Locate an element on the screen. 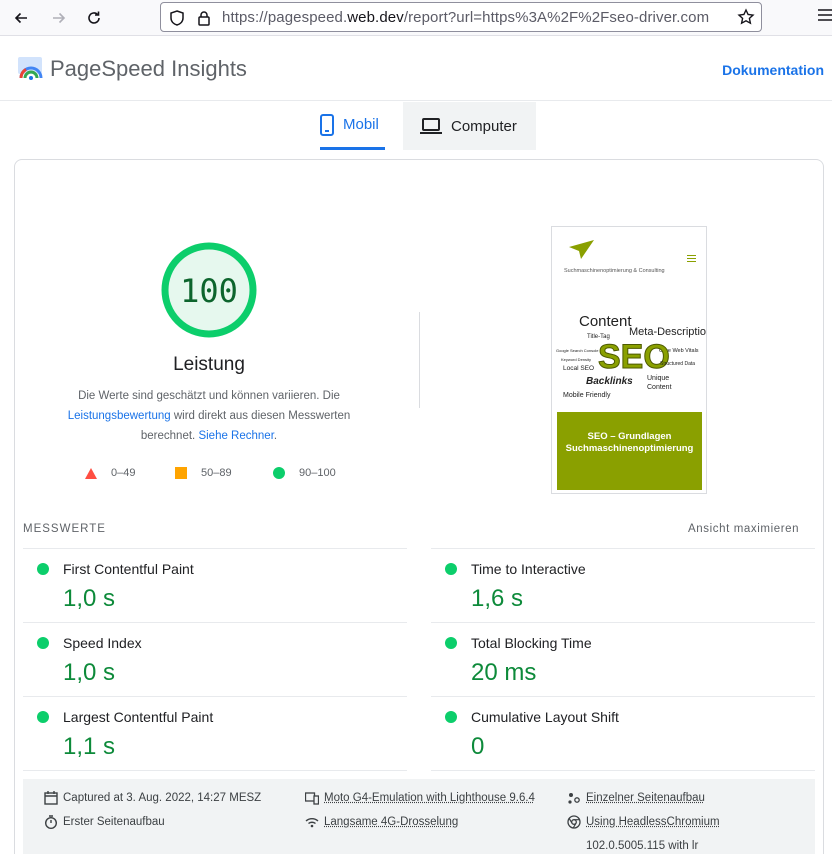 The width and height of the screenshot is (832, 854). reload-button is located at coordinates (94, 18).